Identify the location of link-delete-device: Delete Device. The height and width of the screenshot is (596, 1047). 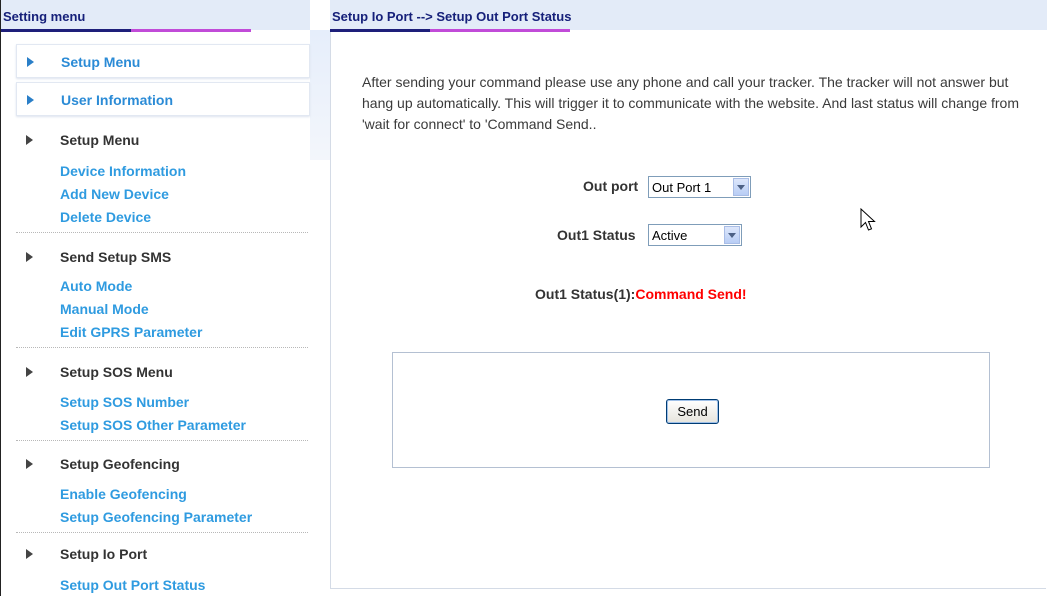
(105, 217).